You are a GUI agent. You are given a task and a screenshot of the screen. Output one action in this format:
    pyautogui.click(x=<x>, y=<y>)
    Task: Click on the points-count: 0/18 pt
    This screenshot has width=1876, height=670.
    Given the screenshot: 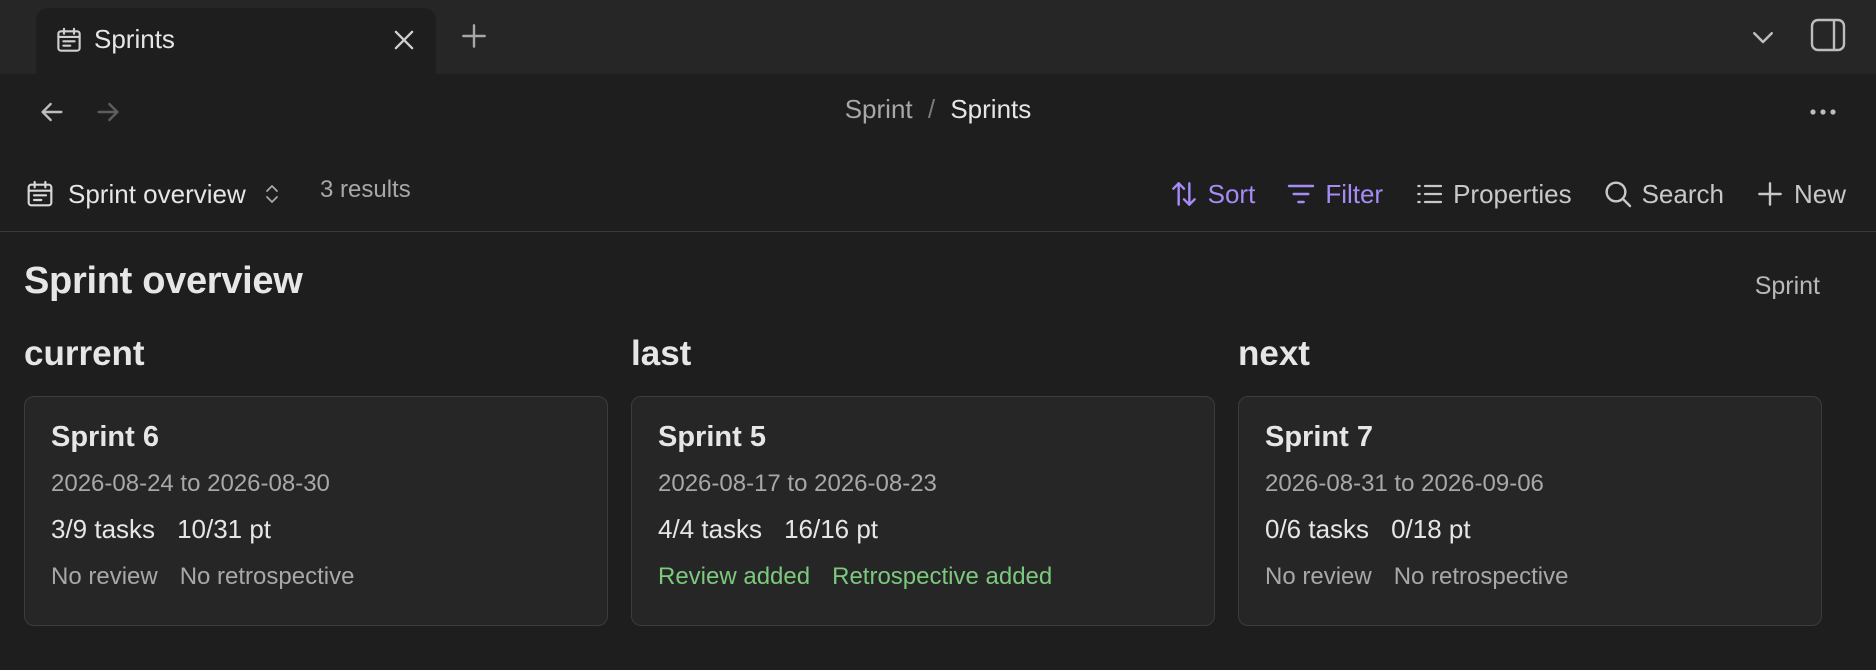 What is the action you would take?
    pyautogui.click(x=1431, y=529)
    